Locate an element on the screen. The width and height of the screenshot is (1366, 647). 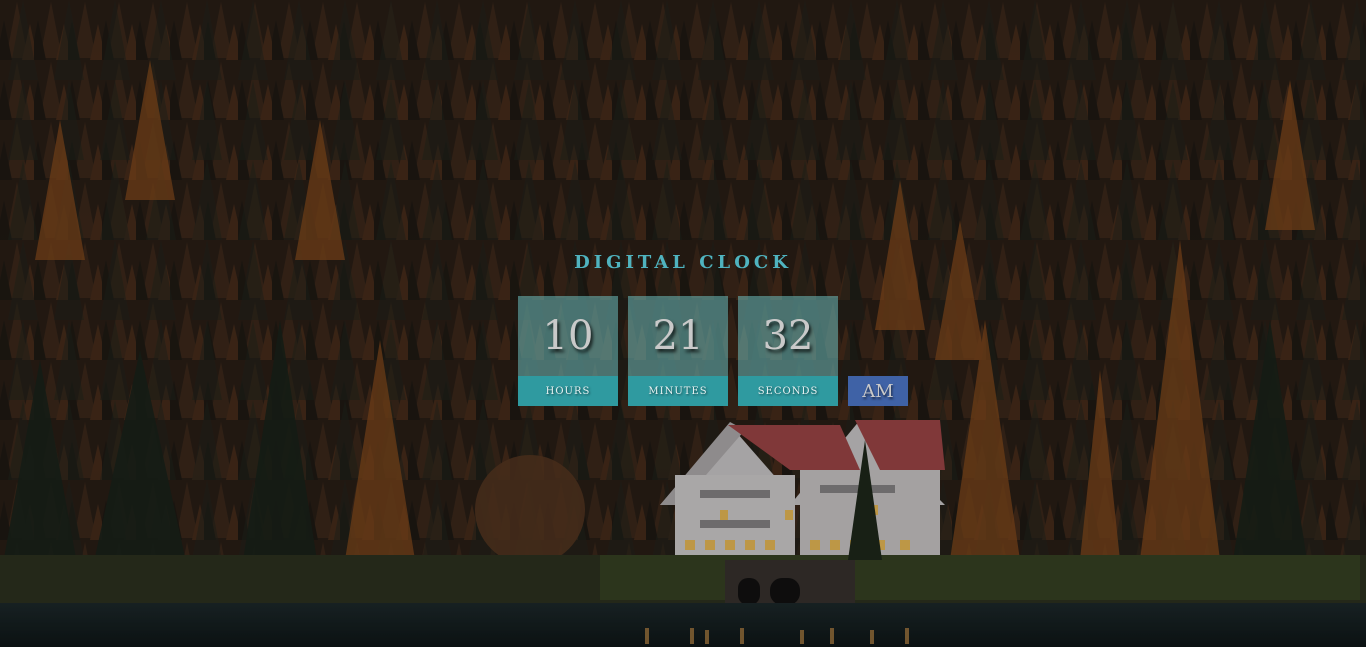
seconds-label: SECONDS is located at coordinates (788, 391).